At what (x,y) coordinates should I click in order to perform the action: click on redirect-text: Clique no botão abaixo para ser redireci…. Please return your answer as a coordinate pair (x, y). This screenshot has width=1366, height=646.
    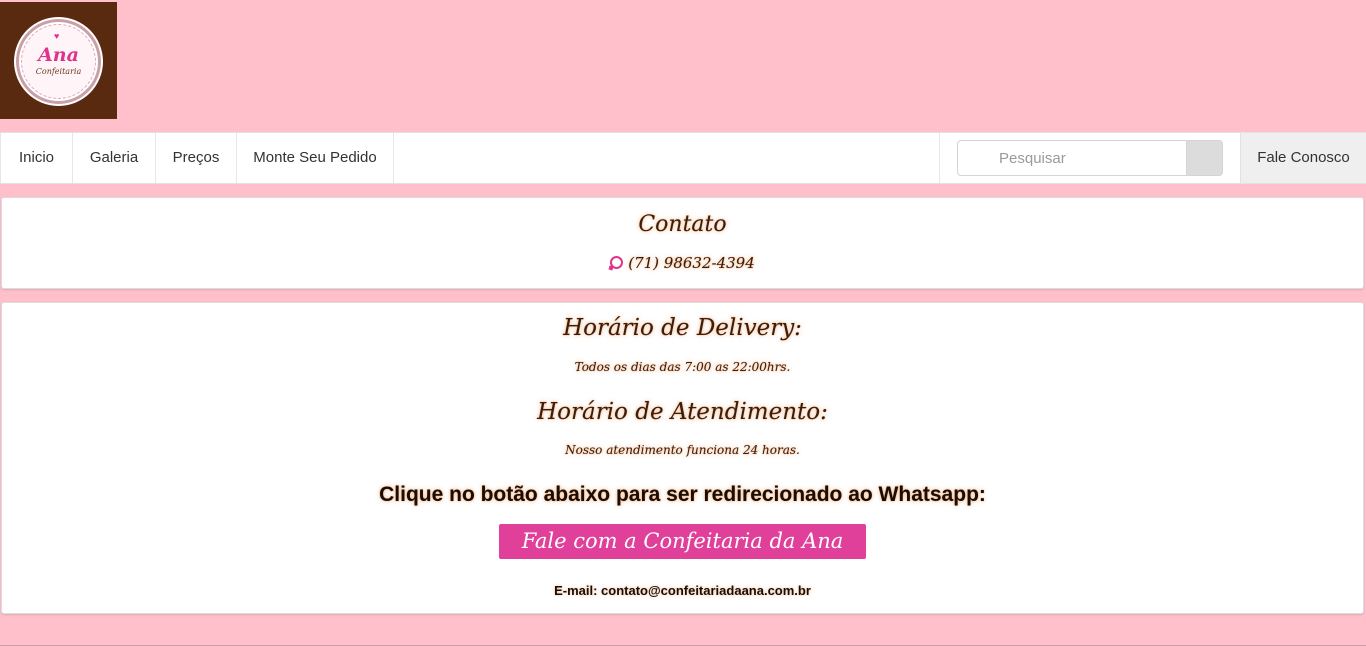
    Looking at the image, I should click on (682, 494).